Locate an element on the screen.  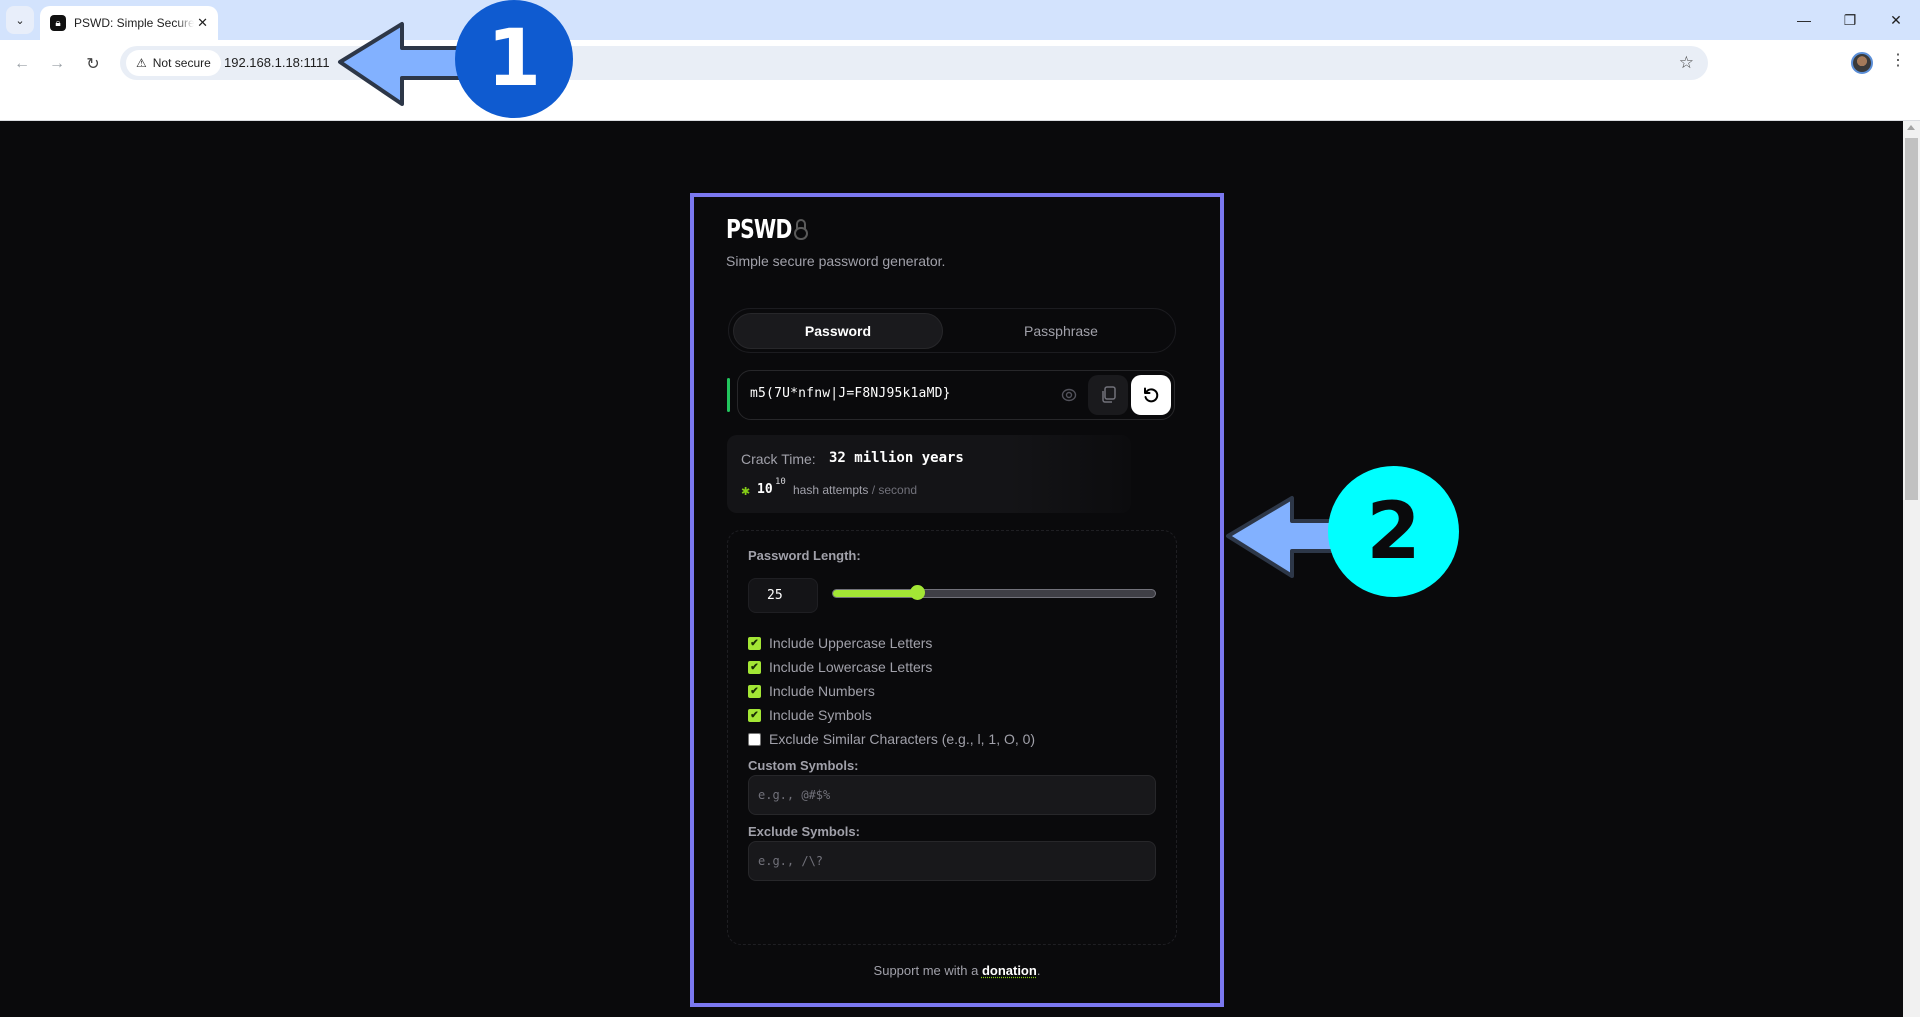
profile-avatar is located at coordinates (1862, 63).